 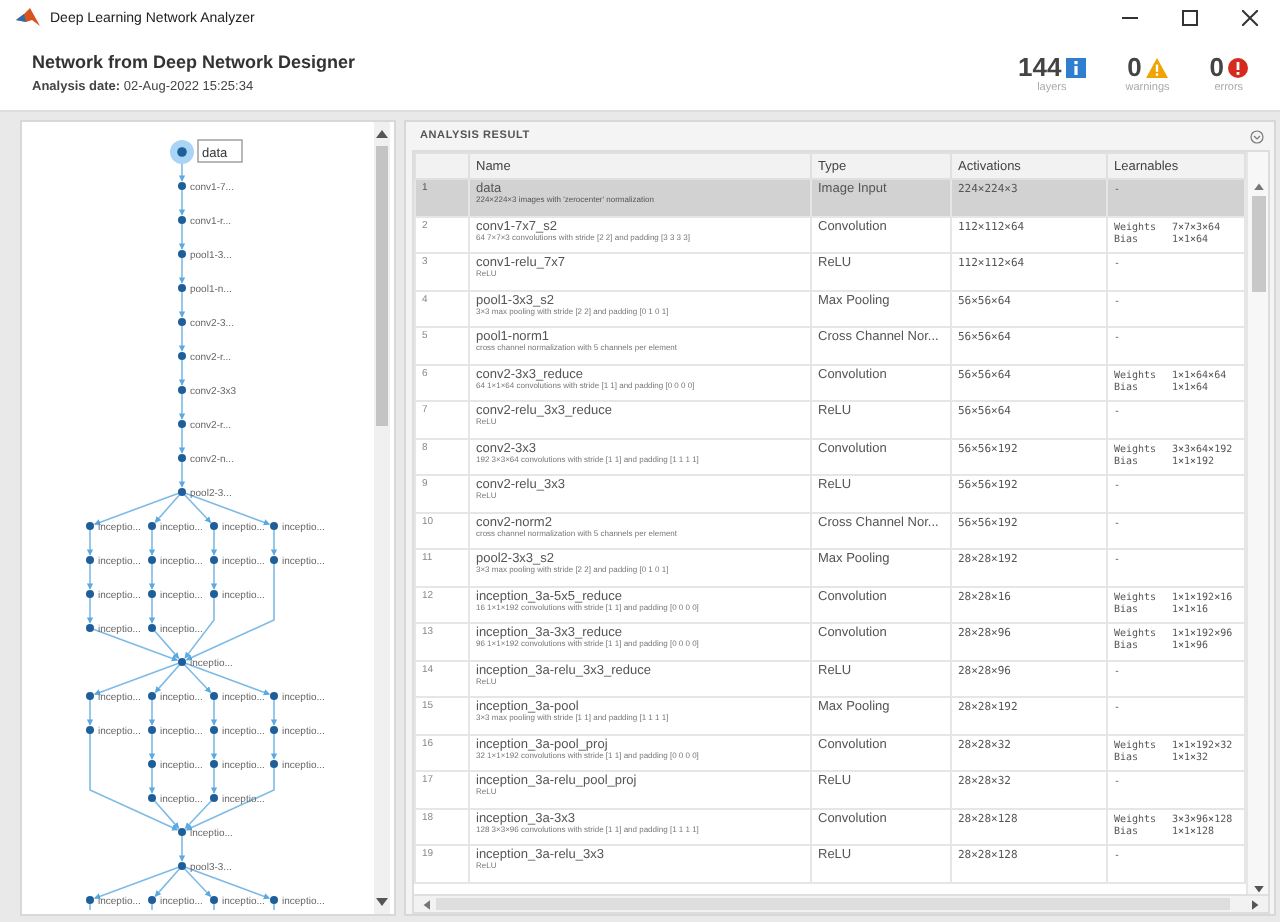 I want to click on node-label-frame, so click(x=220, y=151).